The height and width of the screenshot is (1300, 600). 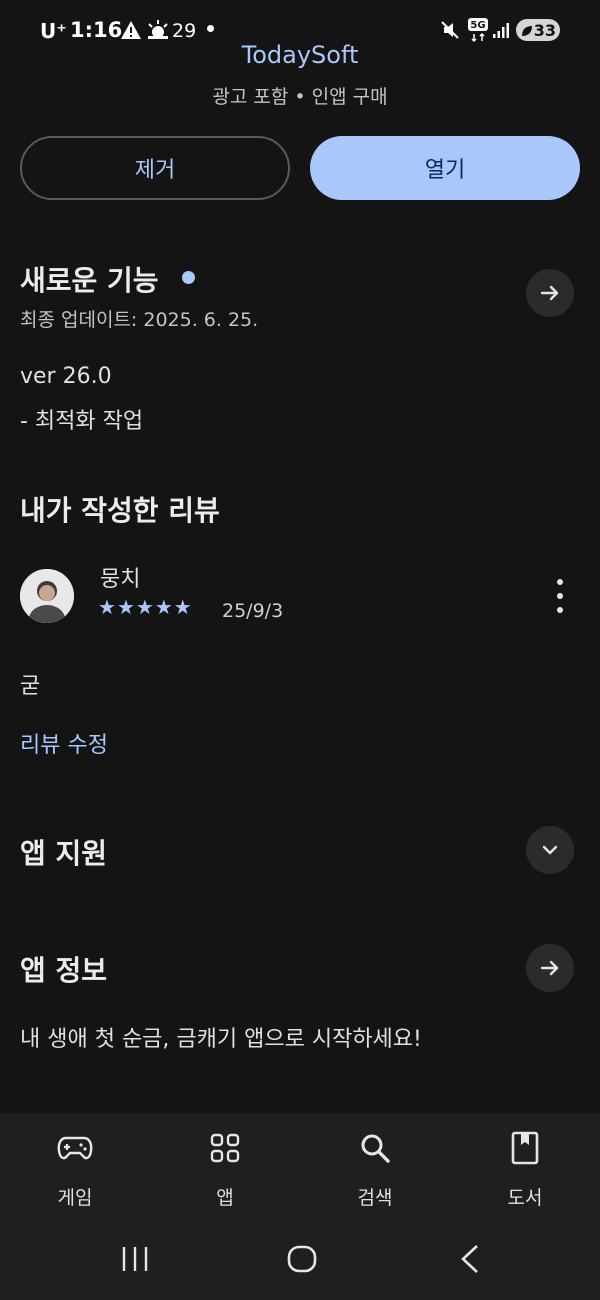 What do you see at coordinates (225, 1198) in the screenshot?
I see `nav-label: 앱` at bounding box center [225, 1198].